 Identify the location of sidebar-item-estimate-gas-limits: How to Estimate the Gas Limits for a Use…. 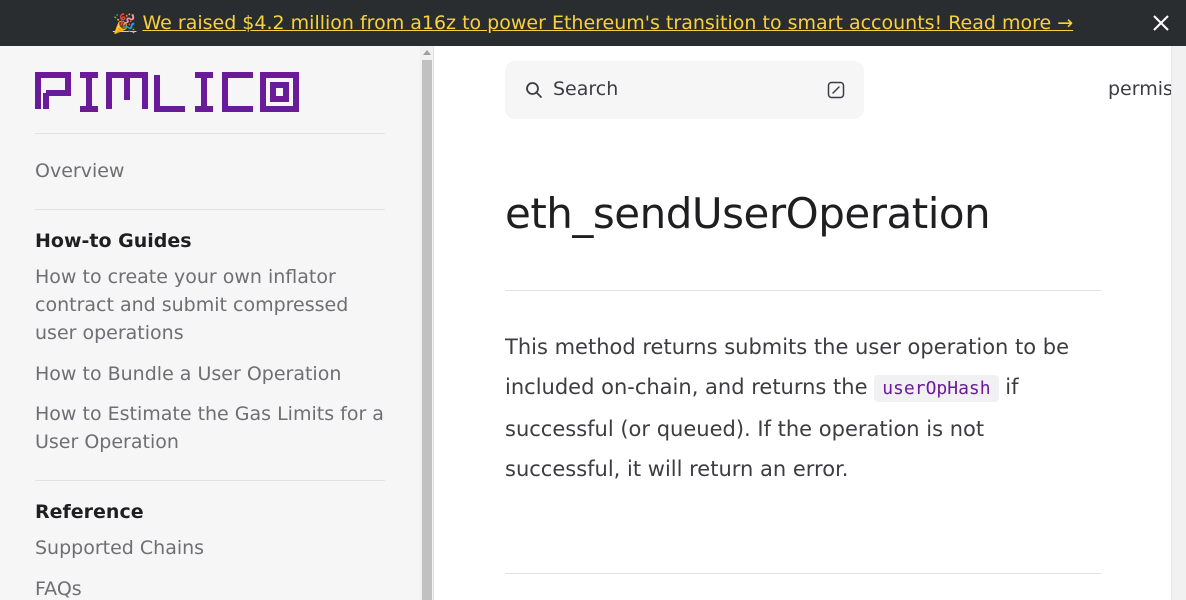
(215, 428).